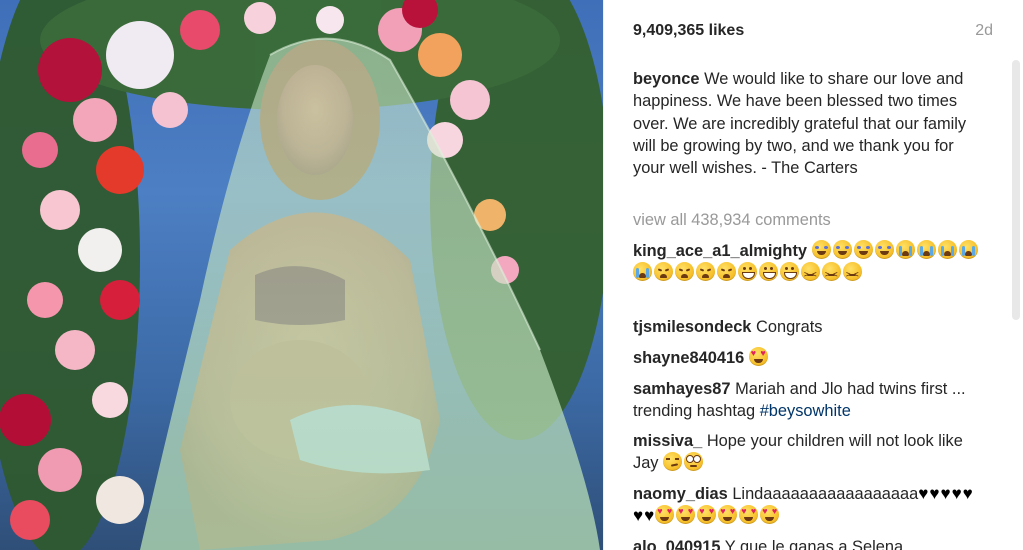  I want to click on comment-item: tjsmilesondeck Congrats, so click(808, 327).